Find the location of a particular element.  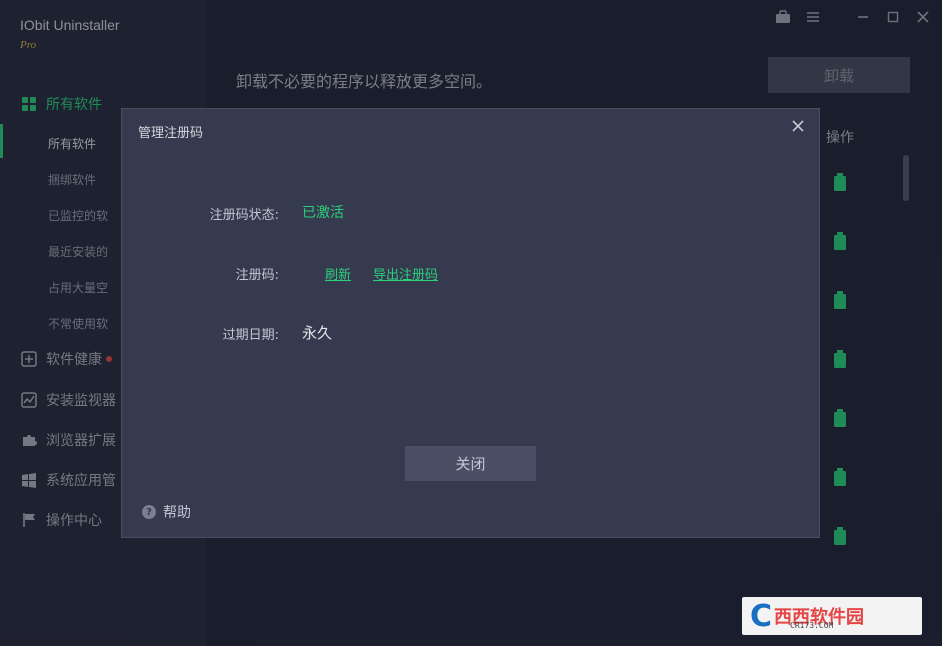

code-label: 注册码: is located at coordinates (257, 275).